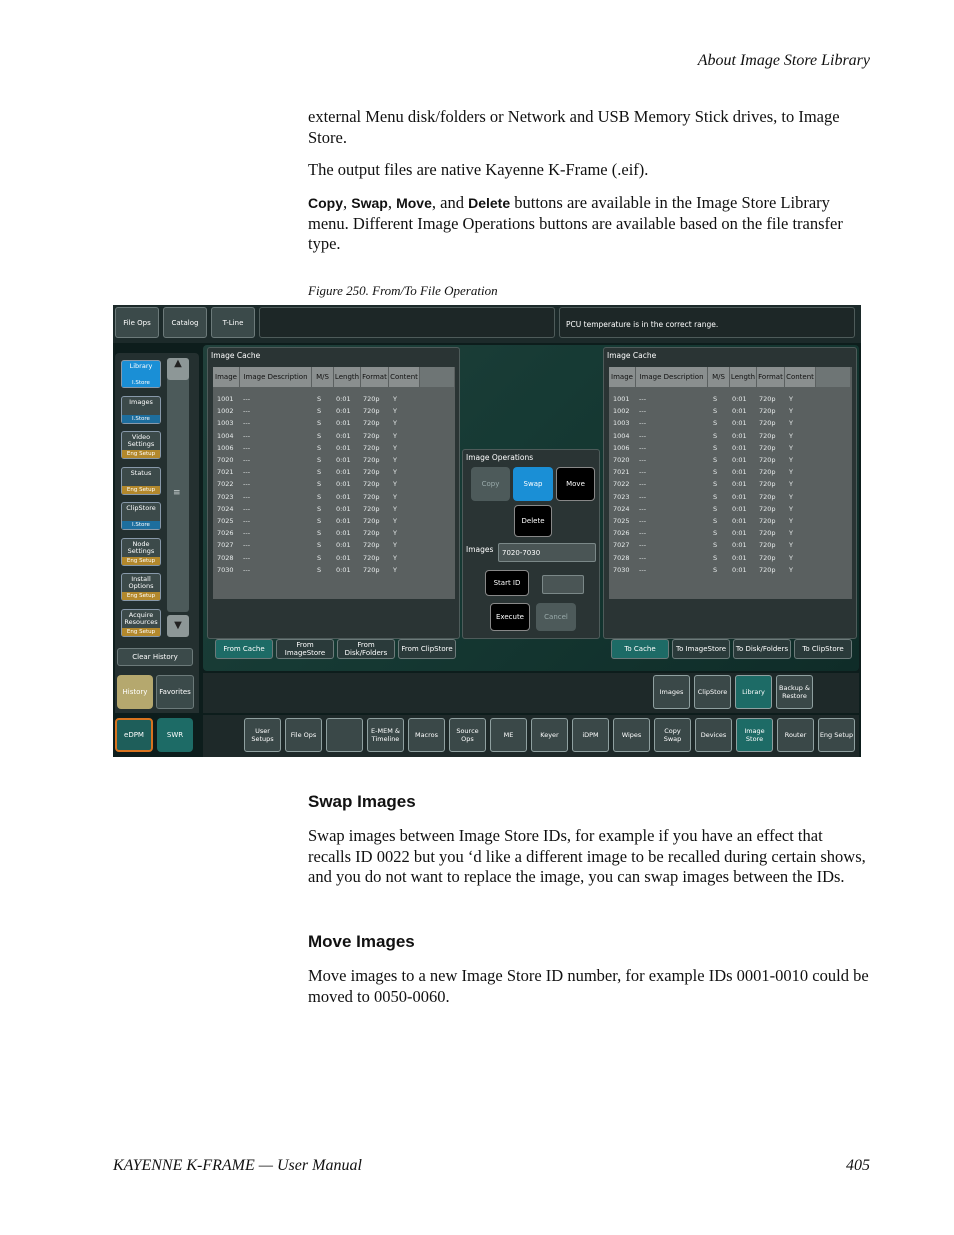  What do you see at coordinates (141, 622) in the screenshot?
I see `sidebar-item-acquire-resources: Acquire Resources Eng Setup` at bounding box center [141, 622].